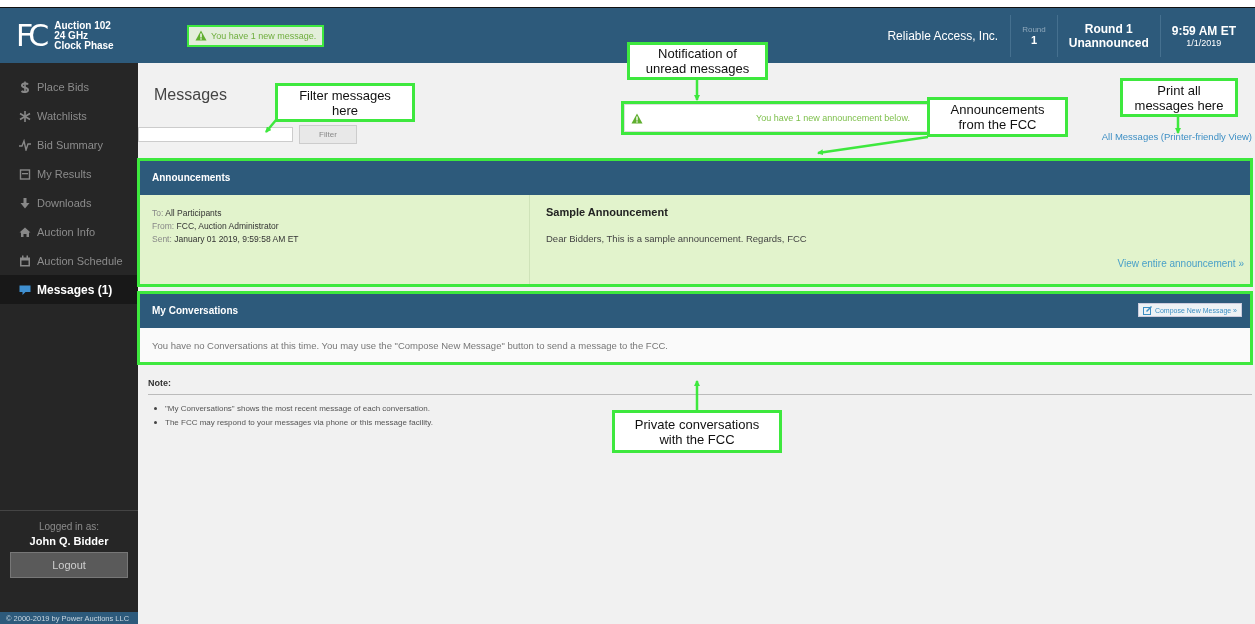 The height and width of the screenshot is (624, 1255). I want to click on panel-title: My Conversations, so click(195, 310).